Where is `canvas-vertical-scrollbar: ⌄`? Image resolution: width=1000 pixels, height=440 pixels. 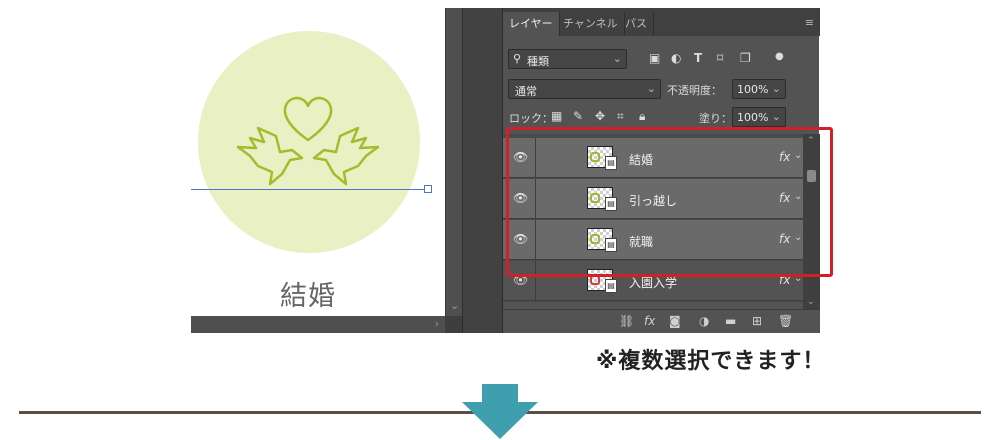
canvas-vertical-scrollbar: ⌄ is located at coordinates (453, 162).